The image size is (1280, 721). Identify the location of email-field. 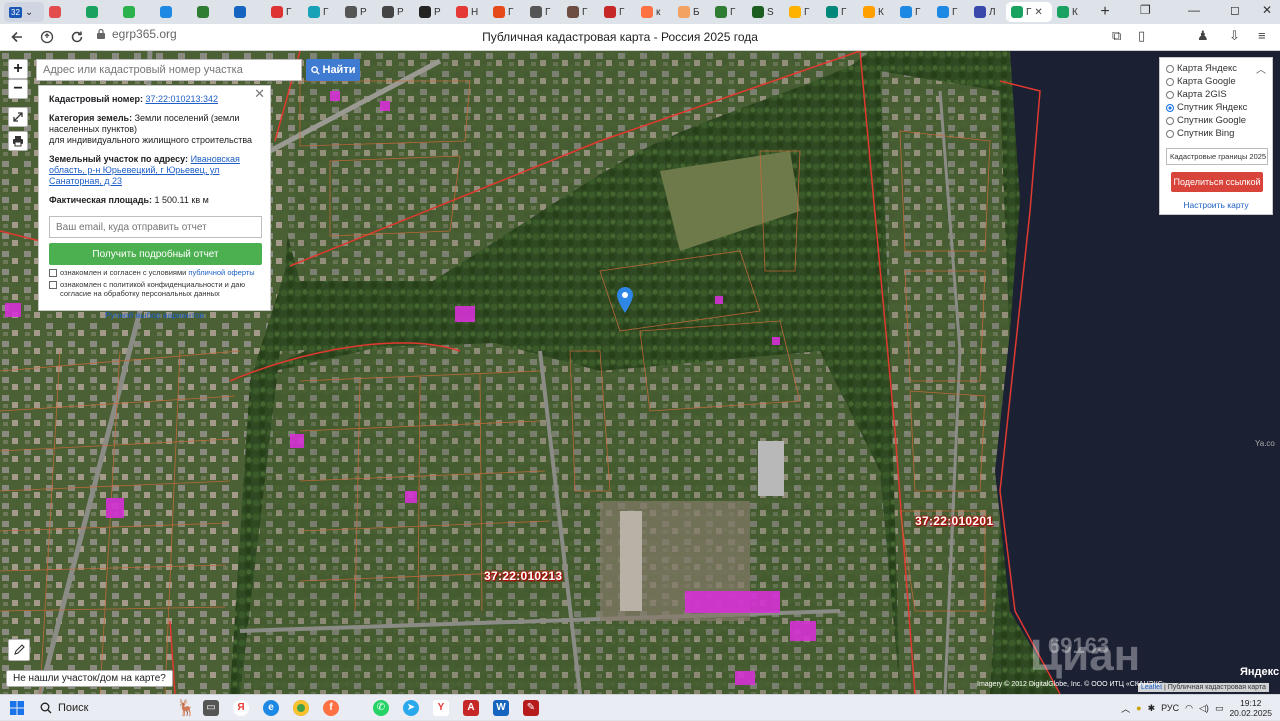
(155, 227).